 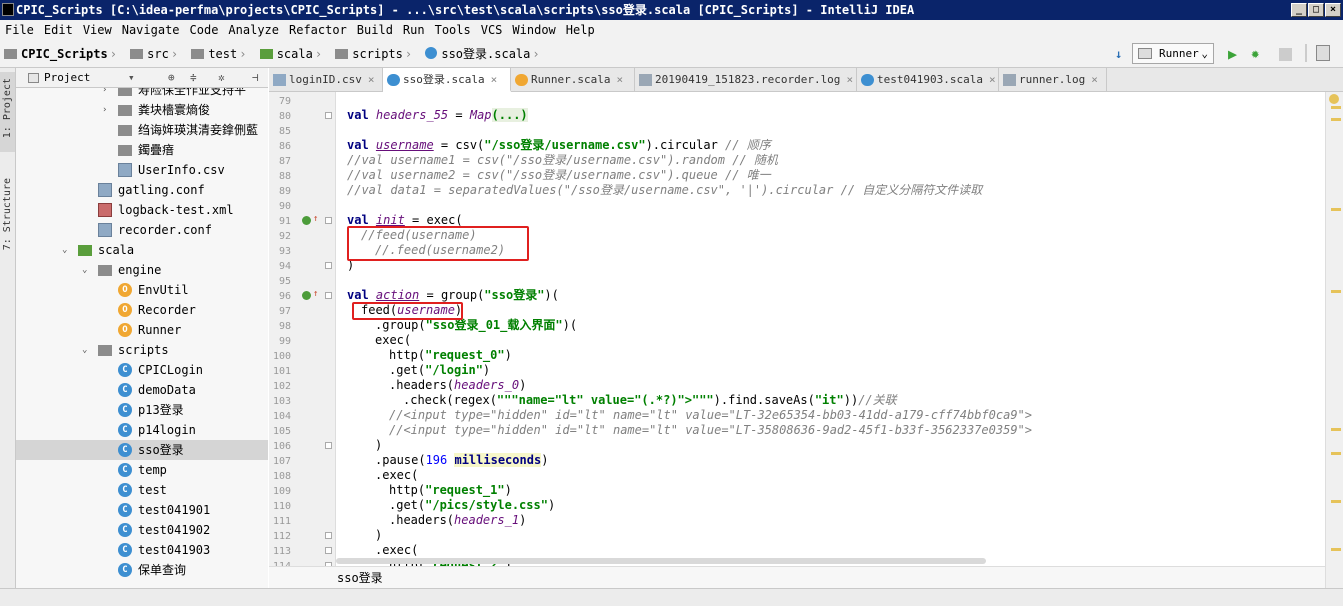 I want to click on menu-vcs: VCS, so click(x=492, y=30).